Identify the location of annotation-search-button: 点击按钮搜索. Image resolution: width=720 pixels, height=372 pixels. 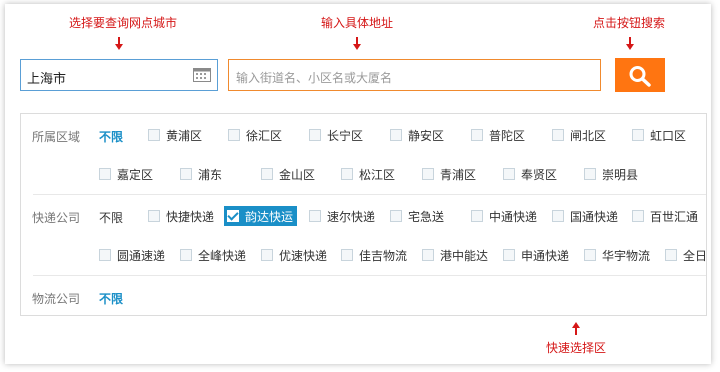
(629, 23).